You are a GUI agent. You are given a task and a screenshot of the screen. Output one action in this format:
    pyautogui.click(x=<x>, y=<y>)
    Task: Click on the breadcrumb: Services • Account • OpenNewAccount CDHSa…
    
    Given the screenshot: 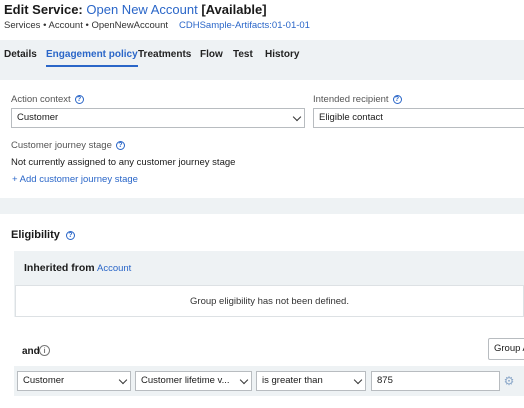 What is the action you would take?
    pyautogui.click(x=157, y=25)
    